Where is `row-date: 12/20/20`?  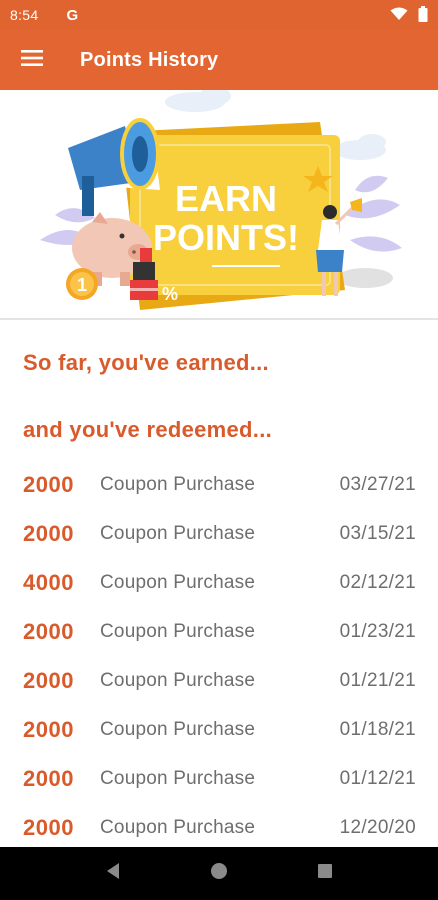 row-date: 12/20/20 is located at coordinates (377, 827).